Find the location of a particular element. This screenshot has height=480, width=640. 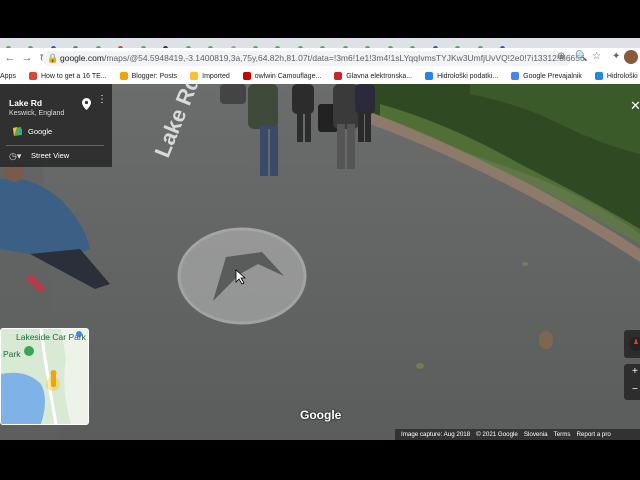

mini-map-label-park: Park is located at coordinates (12, 354).